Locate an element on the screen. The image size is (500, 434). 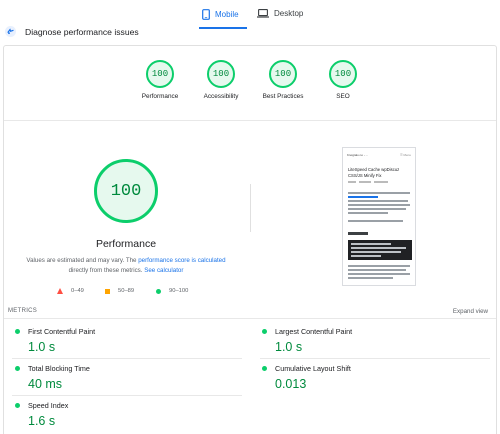
gauge-label: SEO is located at coordinates (343, 96).